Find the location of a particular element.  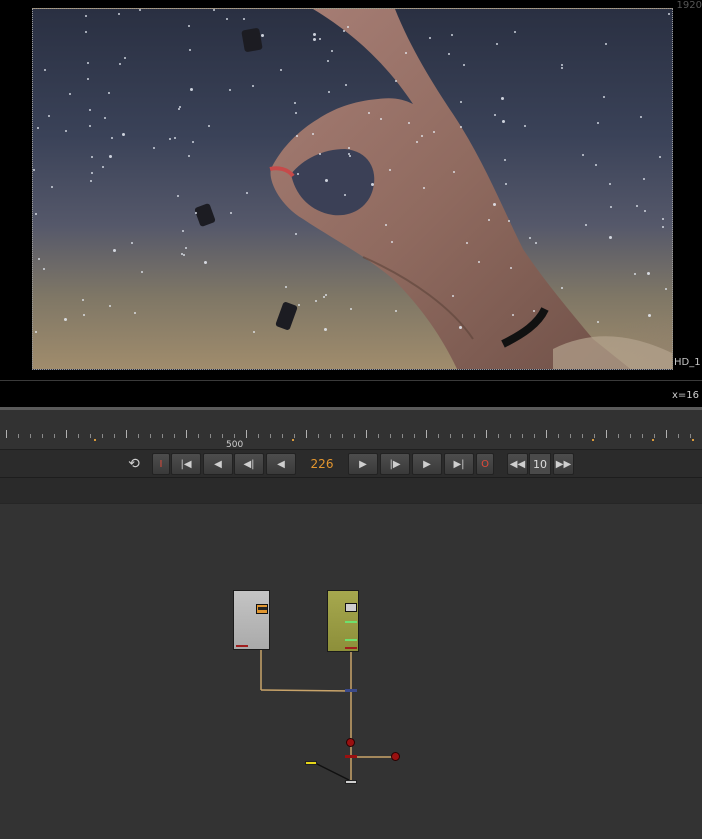

grade-node is located at coordinates (343, 621).